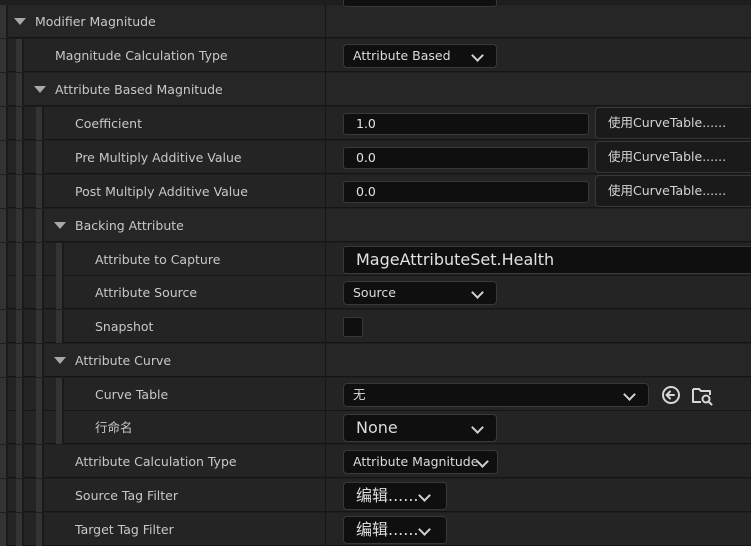 This screenshot has height=546, width=751. I want to click on attribute-based-magnitude-row: Attribute Based Magnitude, so click(375, 89).